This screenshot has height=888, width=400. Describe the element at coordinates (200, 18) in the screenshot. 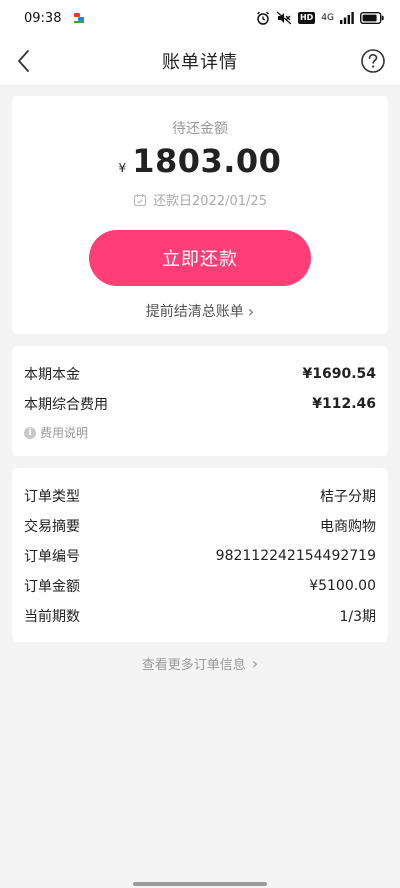

I see `status-bar: 09:38 HD 4G` at that location.